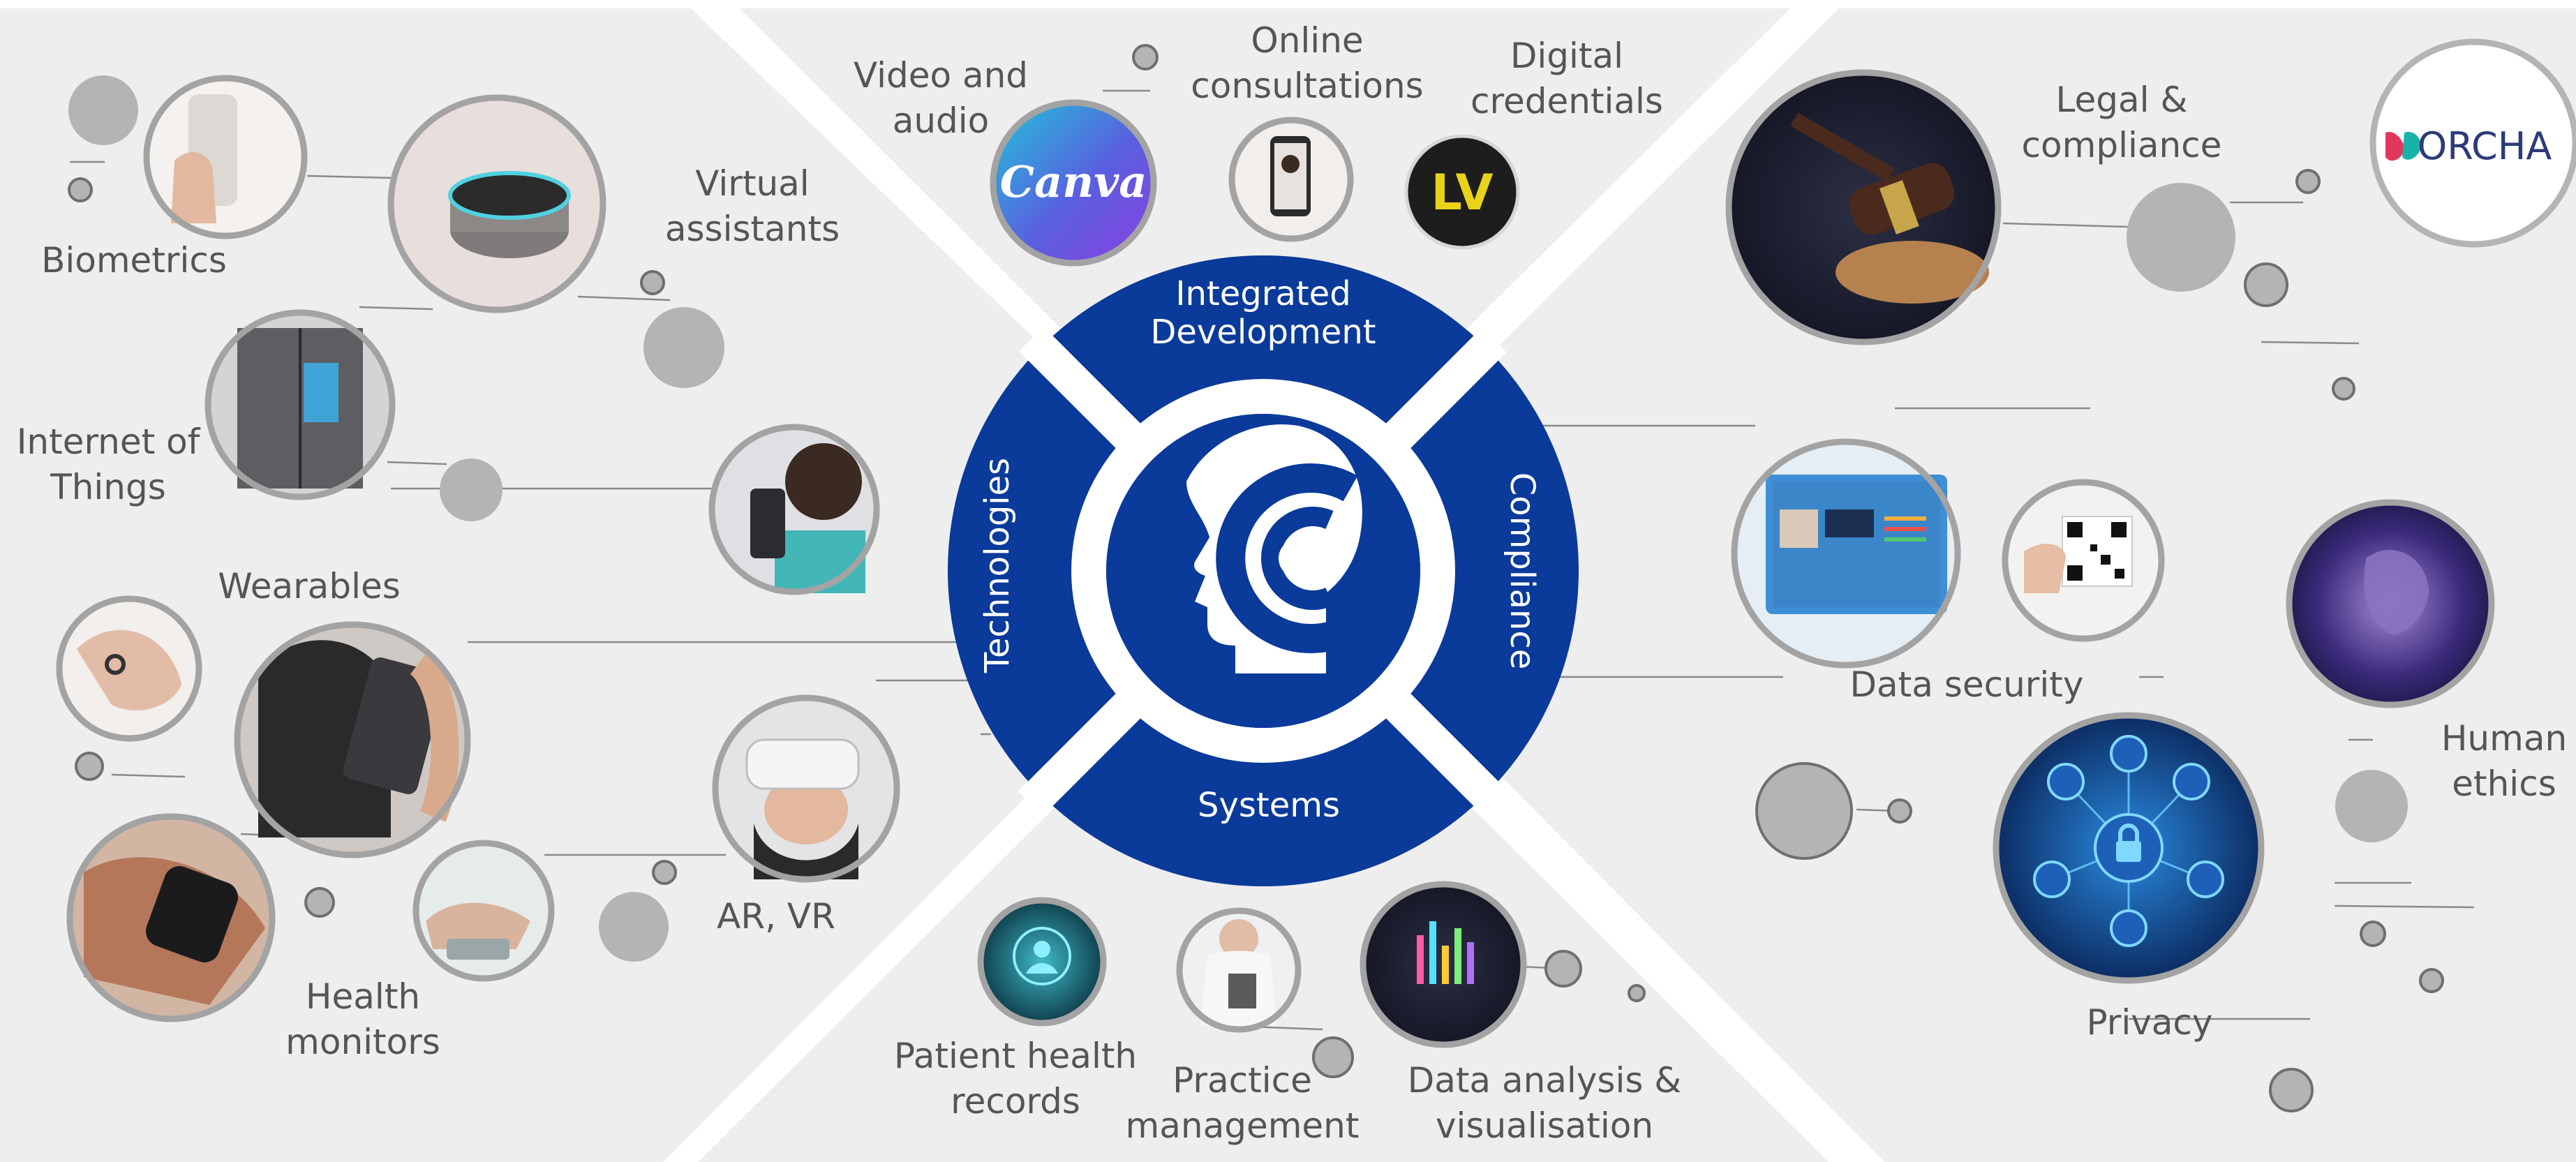 This screenshot has height=1162, width=2576. Describe the element at coordinates (225, 157) in the screenshot. I see `biometrics-photo` at that location.